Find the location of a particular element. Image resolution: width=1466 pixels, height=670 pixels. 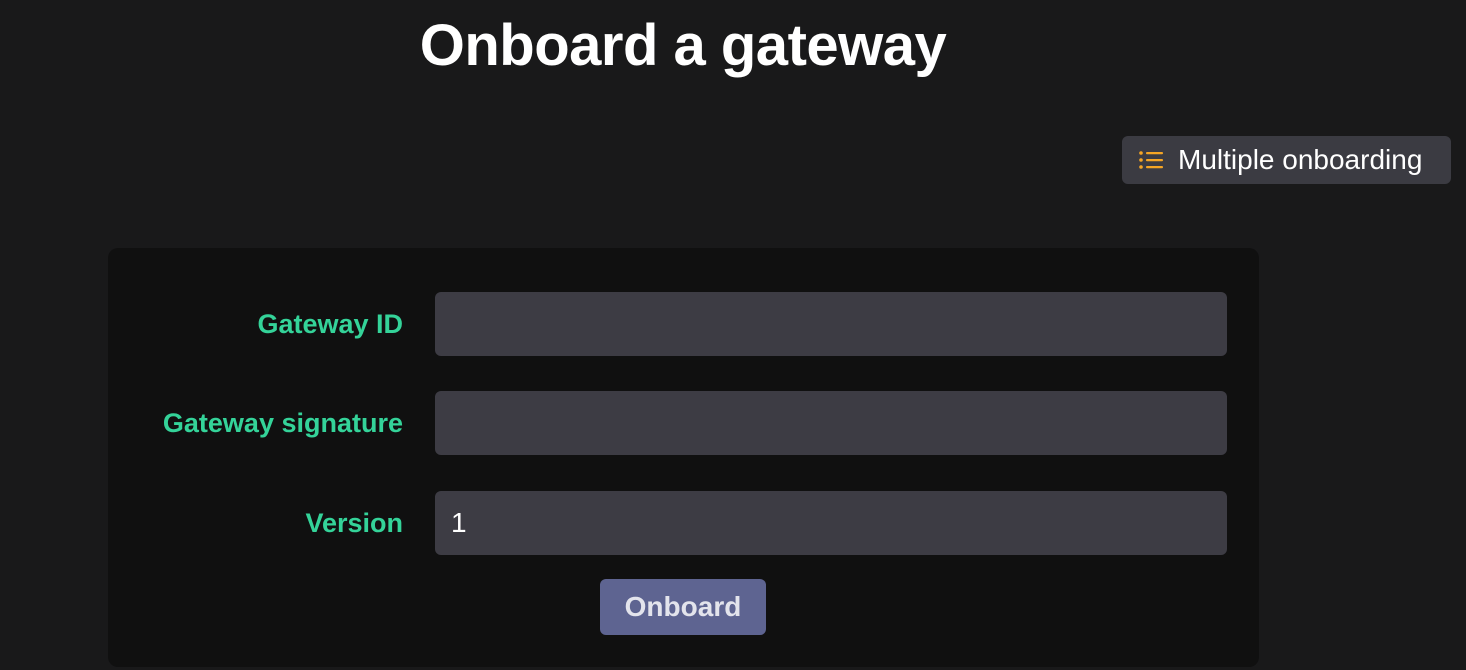

gateway-signature-input is located at coordinates (831, 423).